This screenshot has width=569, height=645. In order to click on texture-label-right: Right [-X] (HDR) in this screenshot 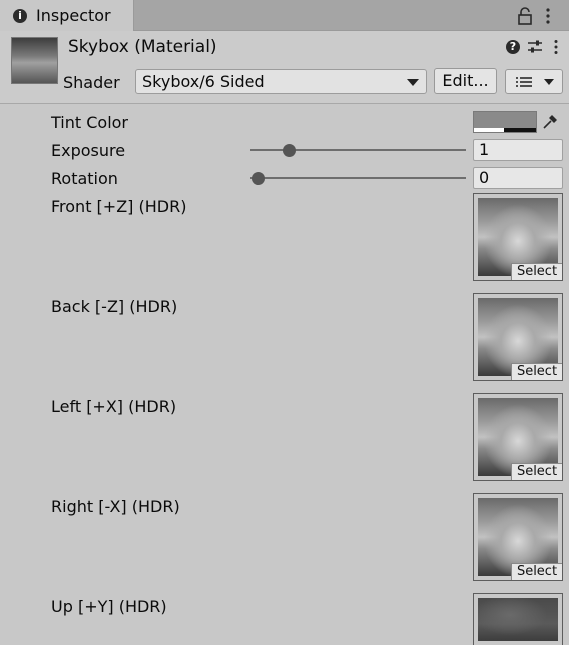, I will do `click(115, 506)`.